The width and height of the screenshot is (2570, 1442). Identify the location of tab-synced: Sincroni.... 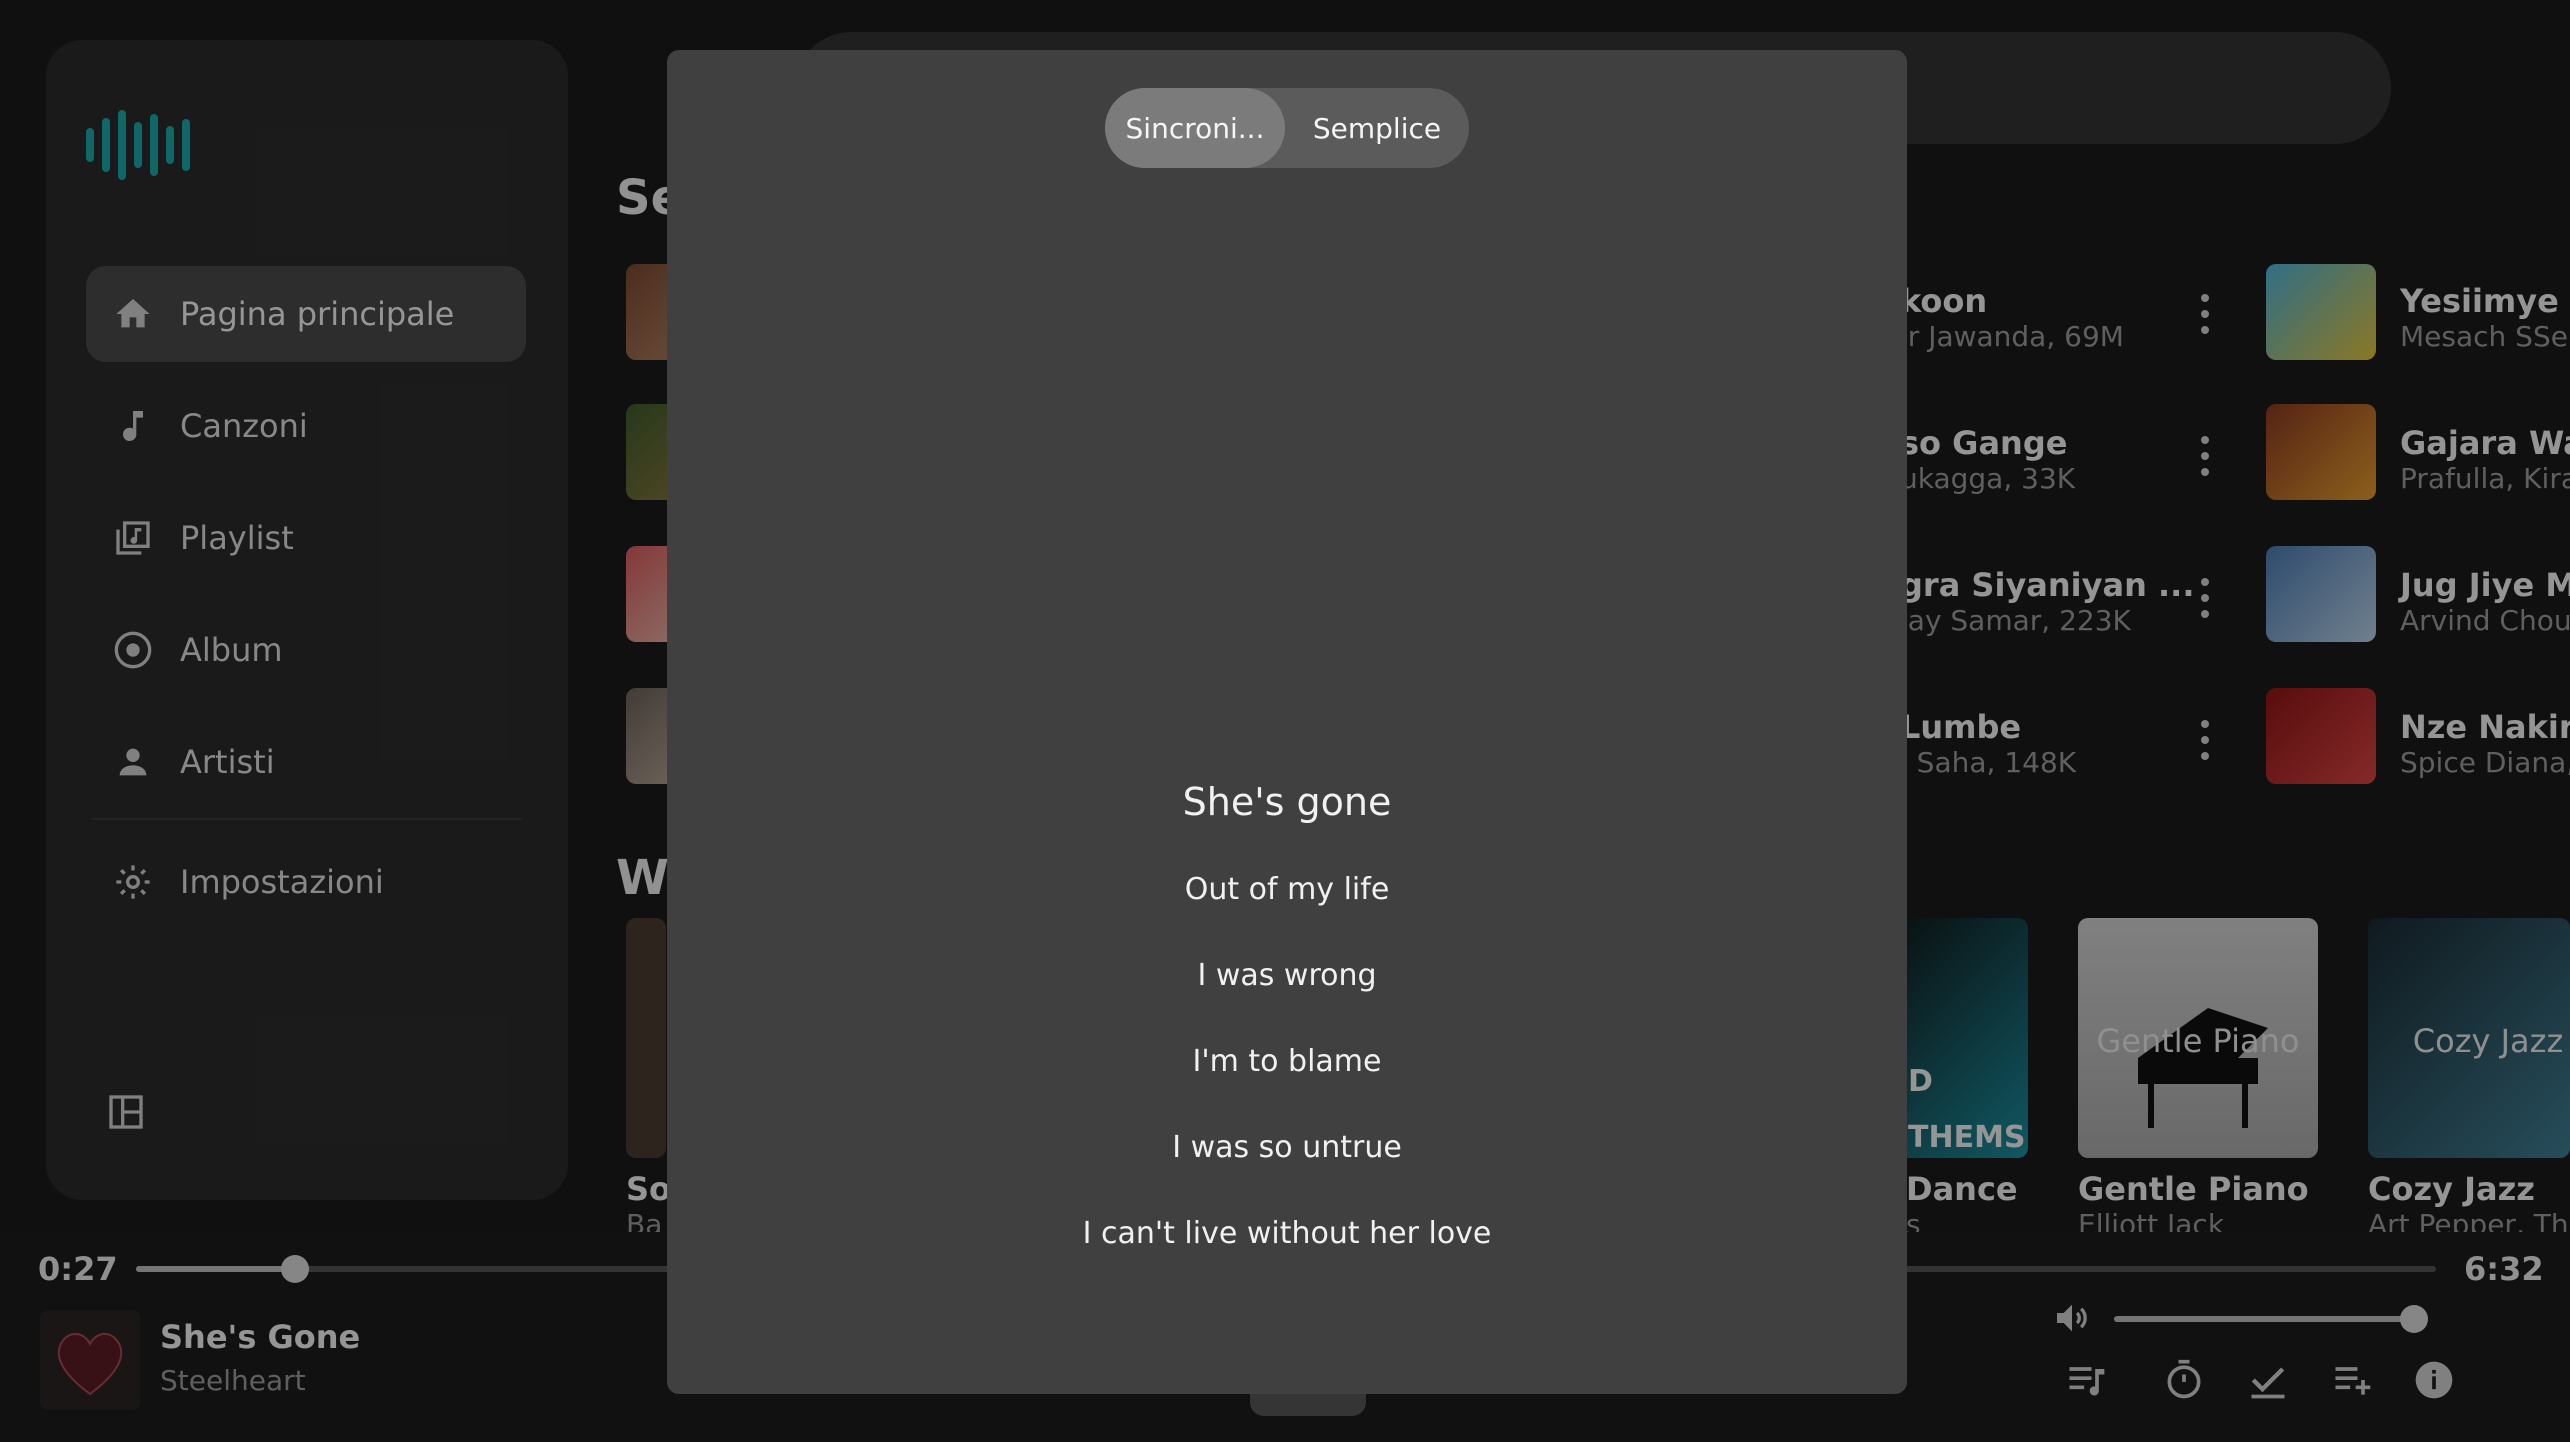
(1195, 128).